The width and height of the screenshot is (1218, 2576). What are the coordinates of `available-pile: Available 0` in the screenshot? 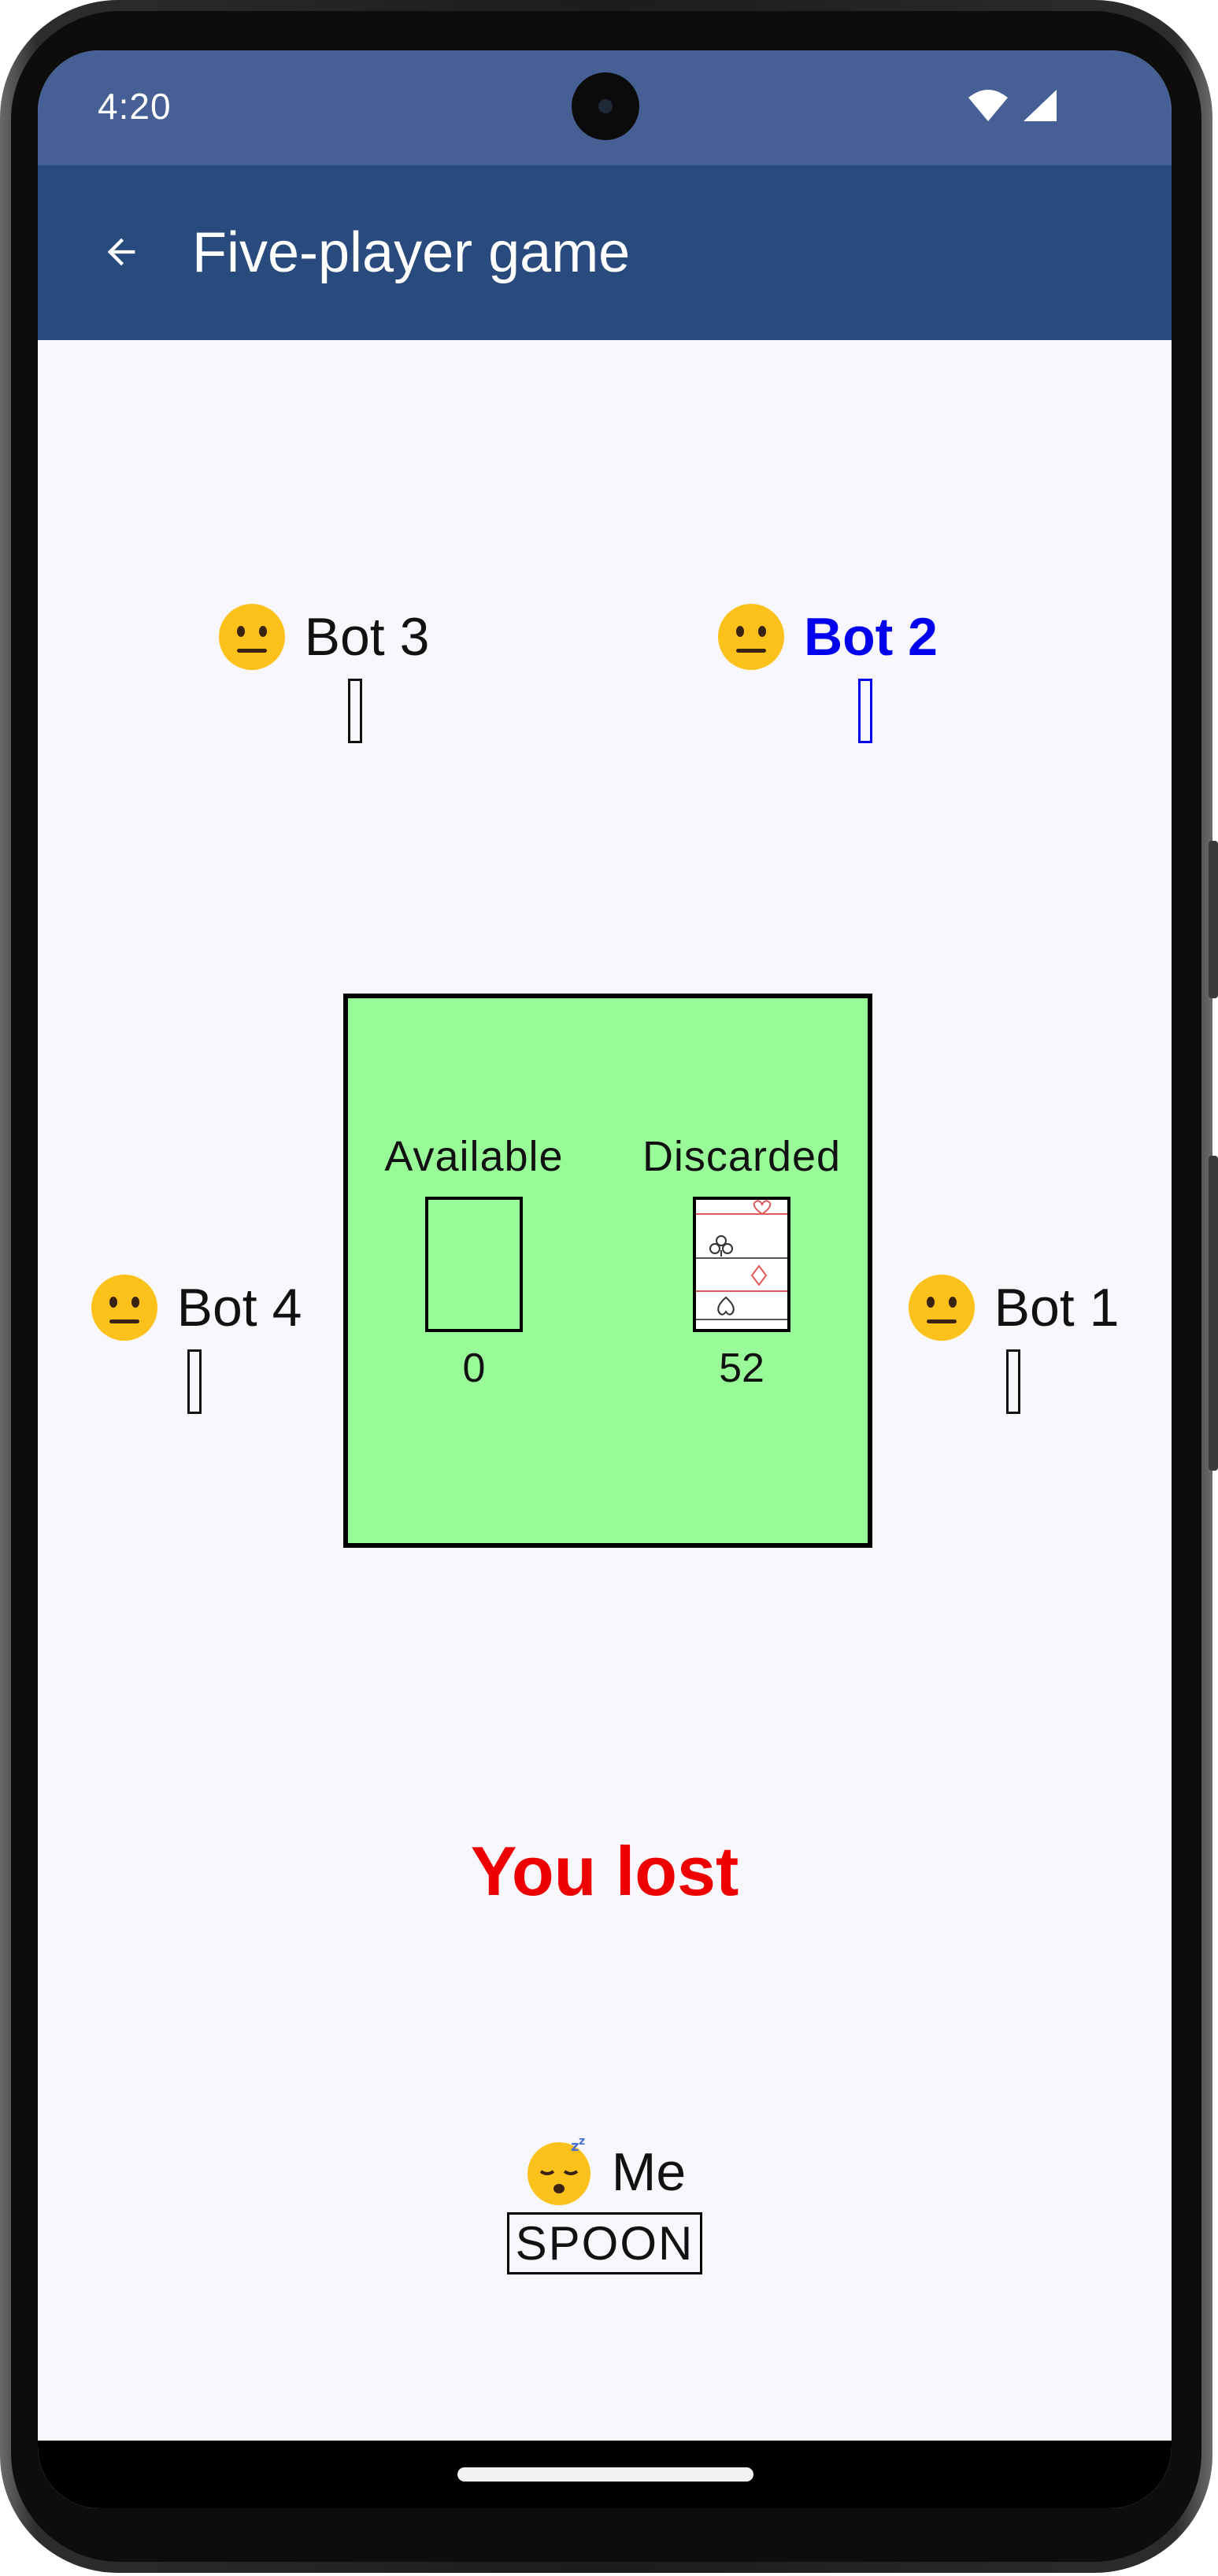 It's located at (474, 1262).